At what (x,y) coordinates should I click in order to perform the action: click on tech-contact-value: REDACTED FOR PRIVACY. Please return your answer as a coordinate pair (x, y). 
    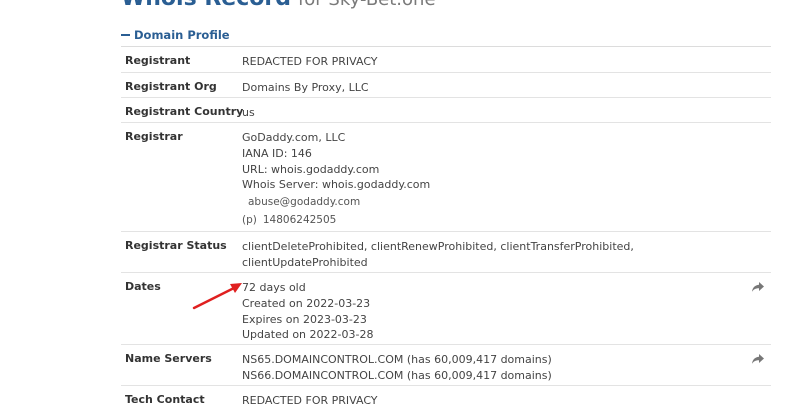
    Looking at the image, I should click on (310, 400).